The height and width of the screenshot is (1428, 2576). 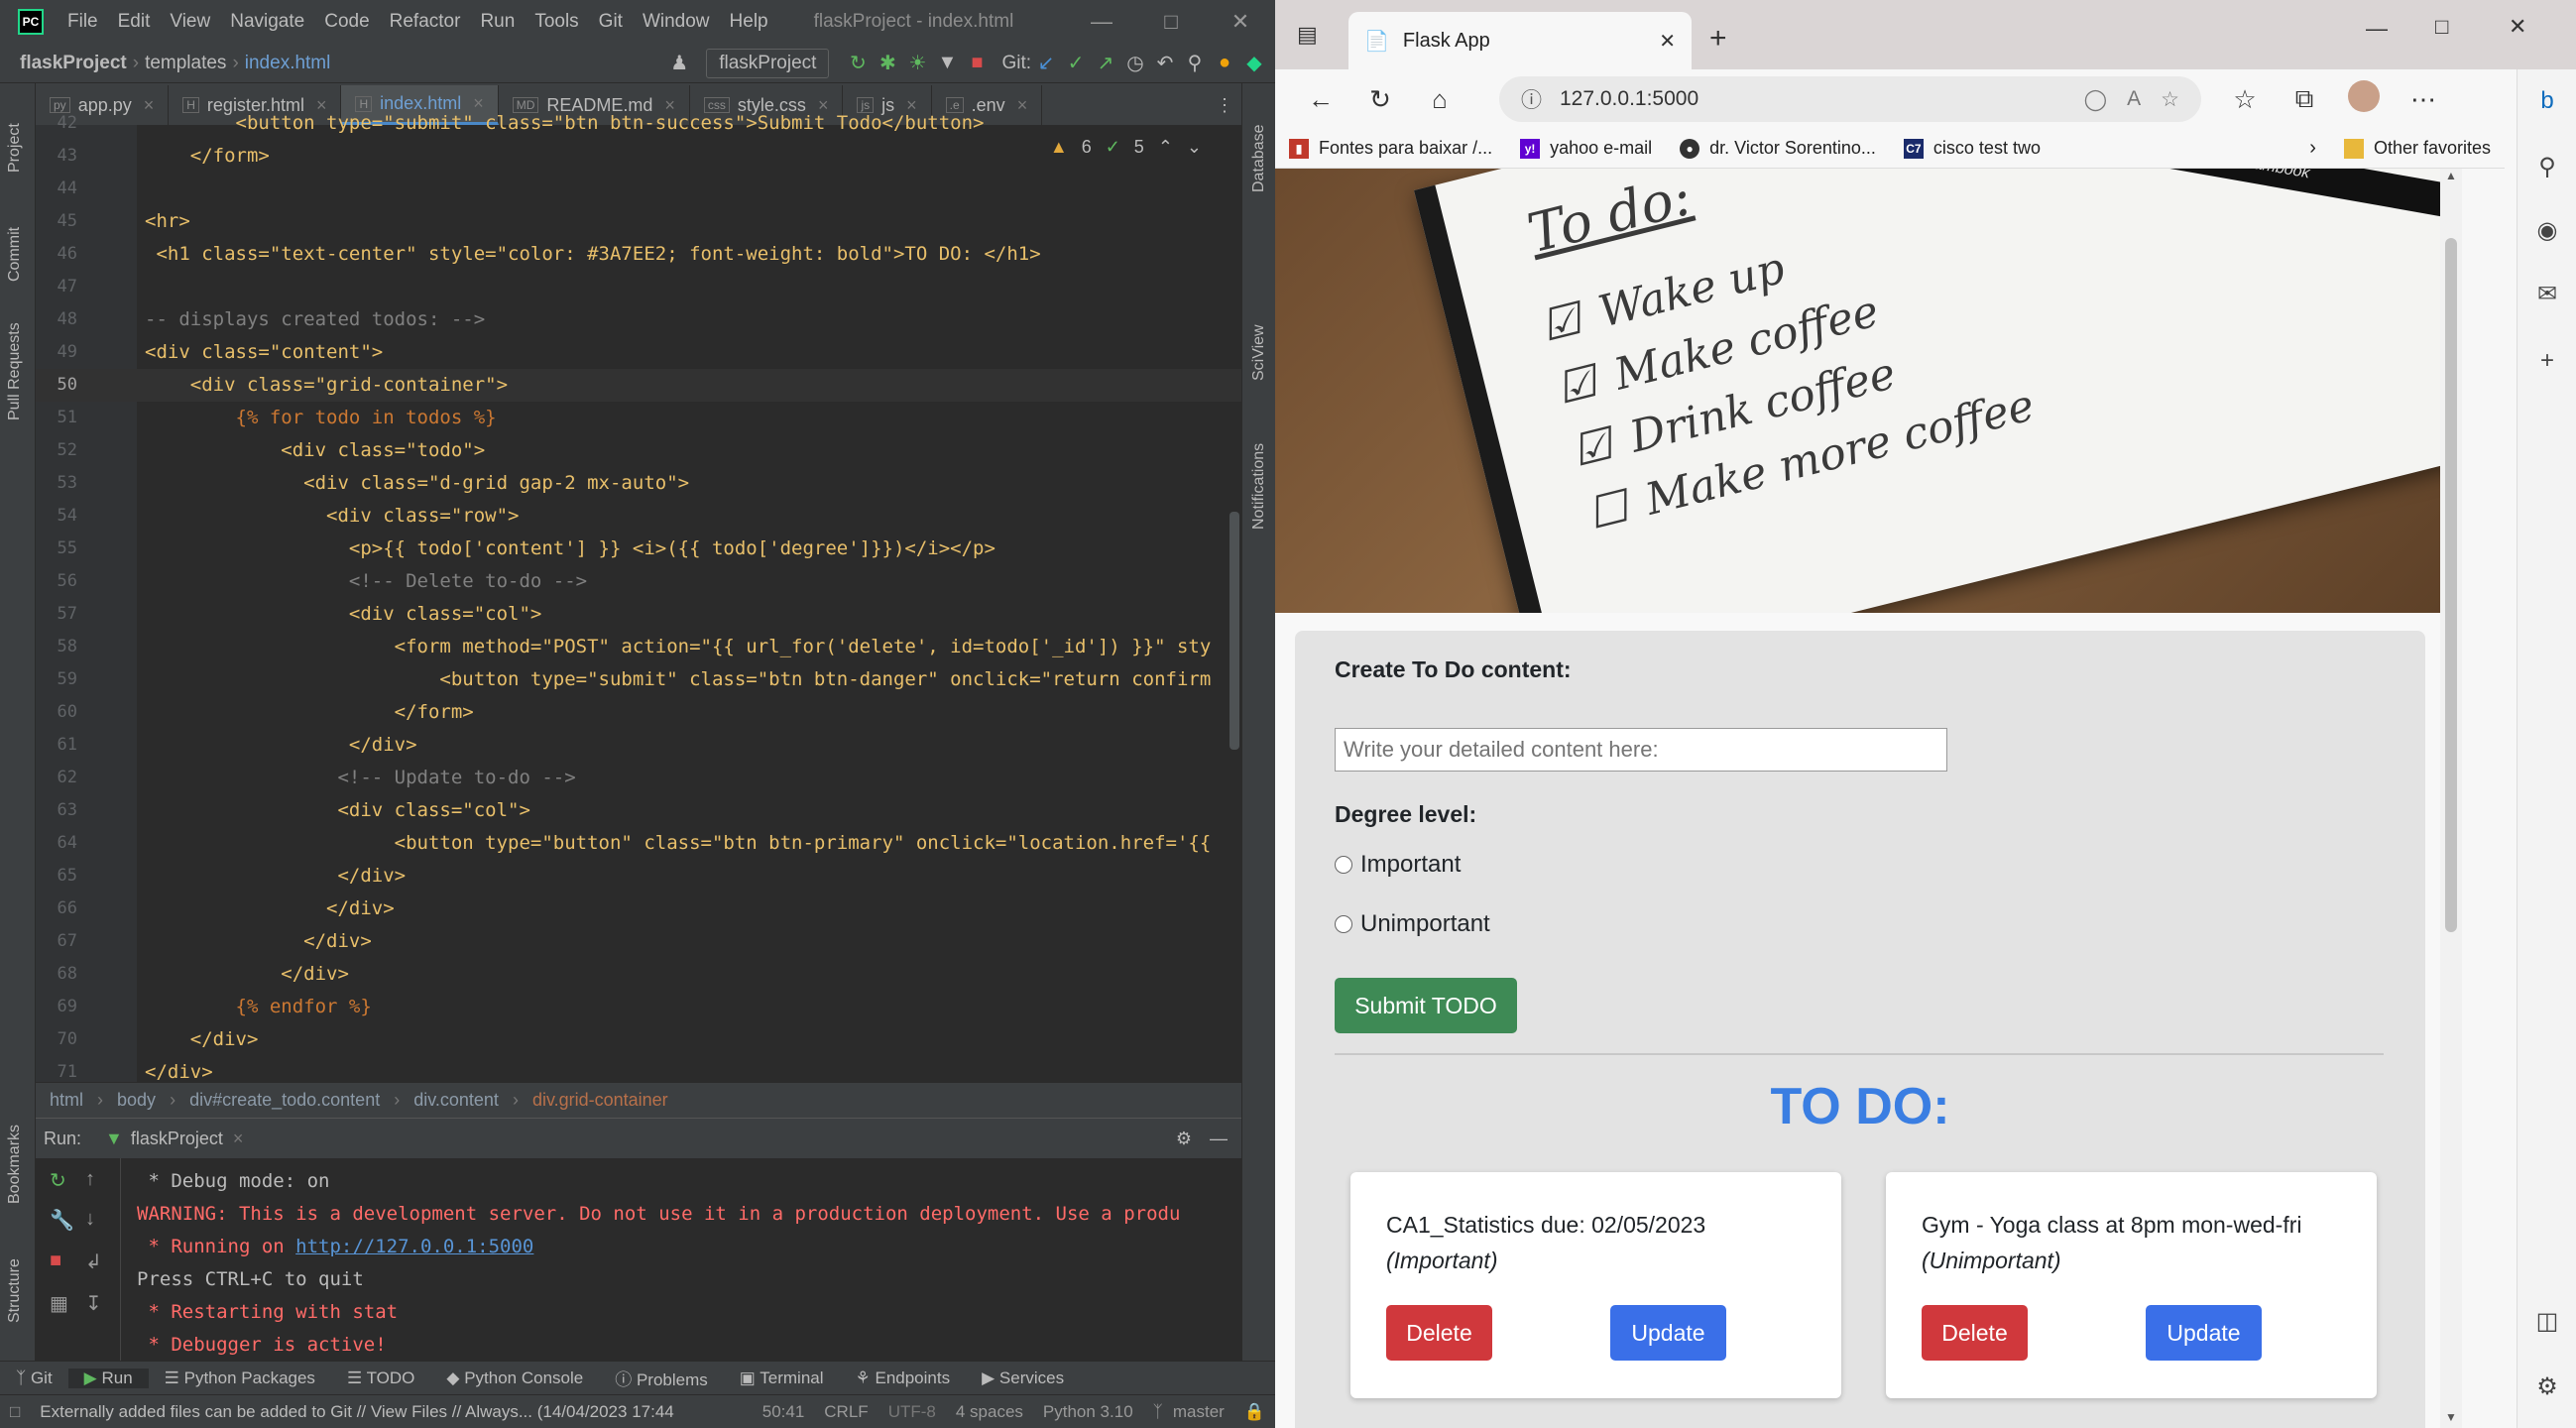 What do you see at coordinates (2518, 27) in the screenshot?
I see `close-window-icon: ✕` at bounding box center [2518, 27].